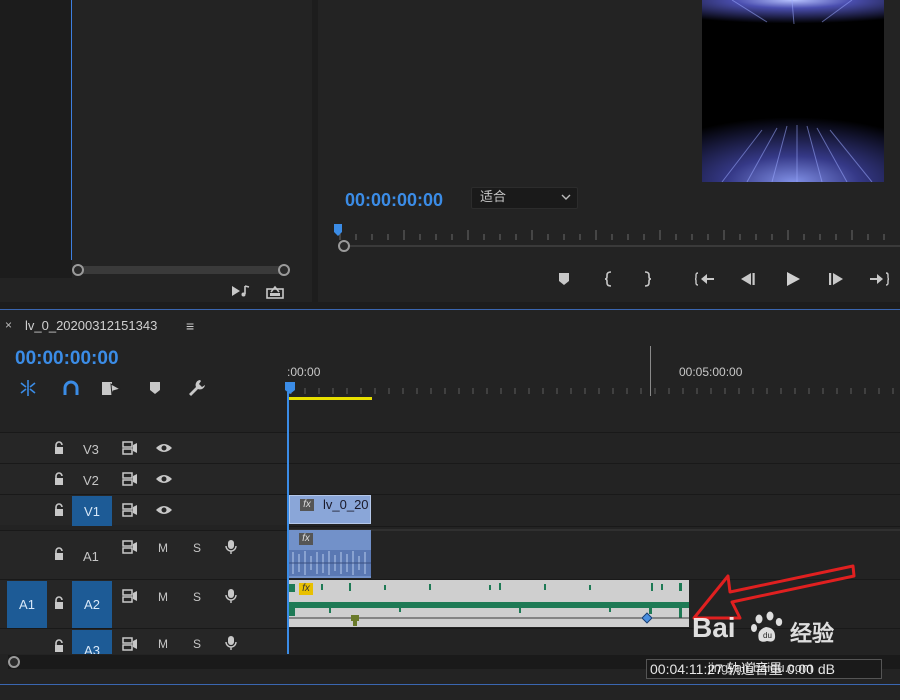 The image size is (900, 700). Describe the element at coordinates (143, 478) in the screenshot. I see `track-header-v2: V2` at that location.